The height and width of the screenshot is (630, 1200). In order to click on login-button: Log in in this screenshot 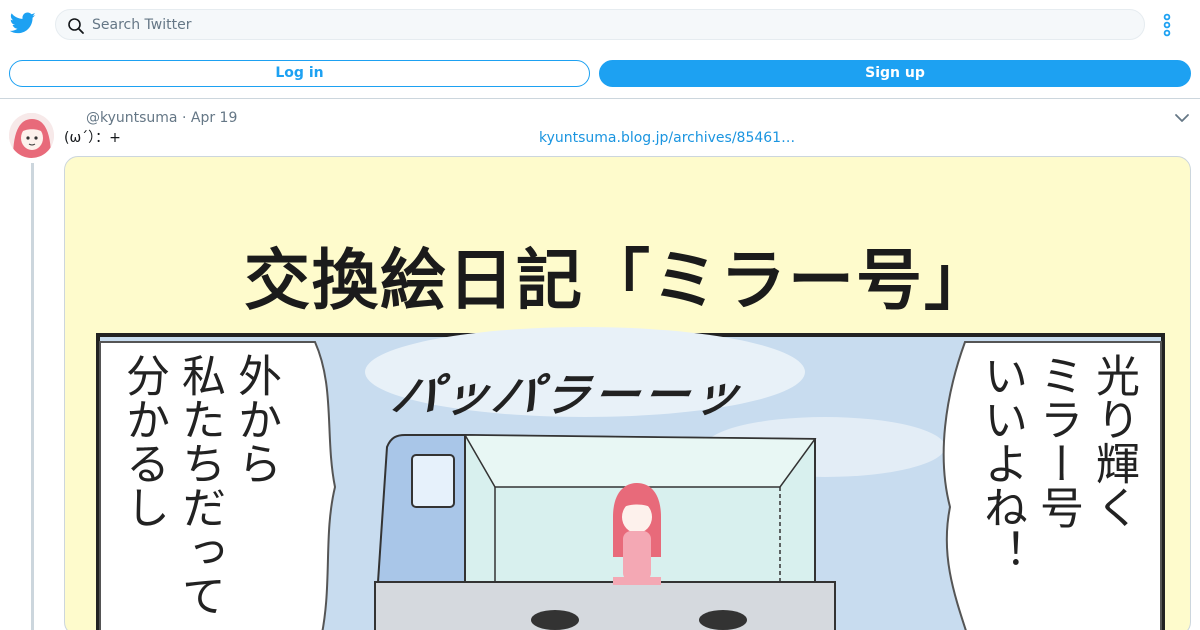, I will do `click(299, 73)`.